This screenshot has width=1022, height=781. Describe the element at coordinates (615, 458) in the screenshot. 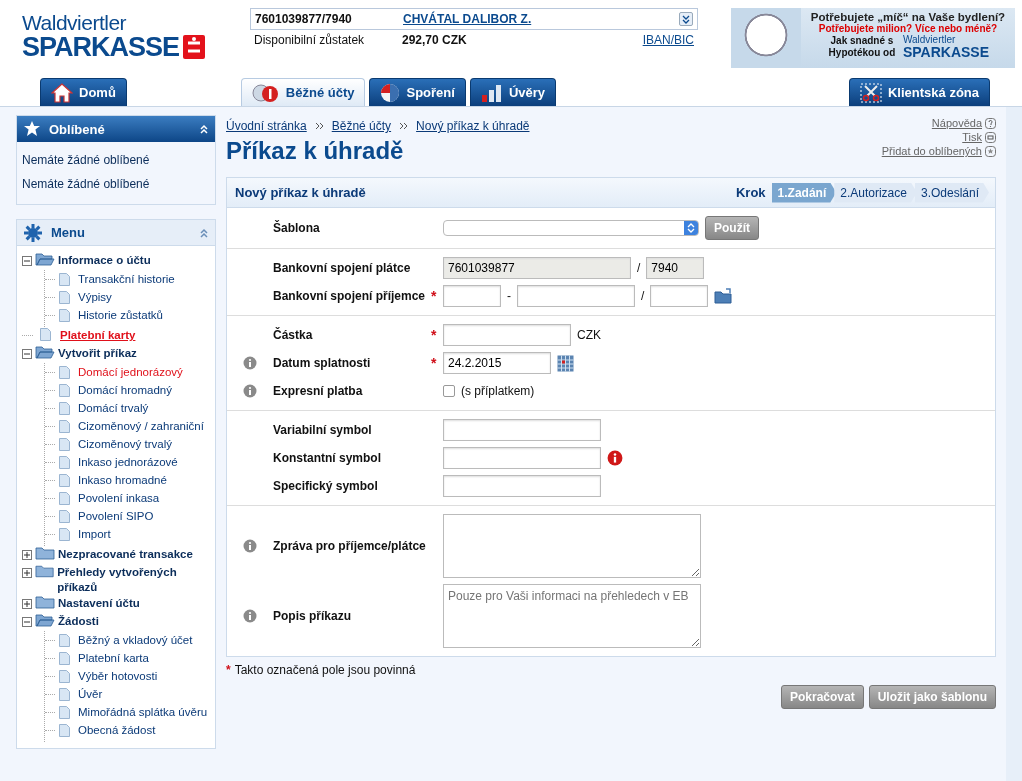

I see `warning-icon` at that location.